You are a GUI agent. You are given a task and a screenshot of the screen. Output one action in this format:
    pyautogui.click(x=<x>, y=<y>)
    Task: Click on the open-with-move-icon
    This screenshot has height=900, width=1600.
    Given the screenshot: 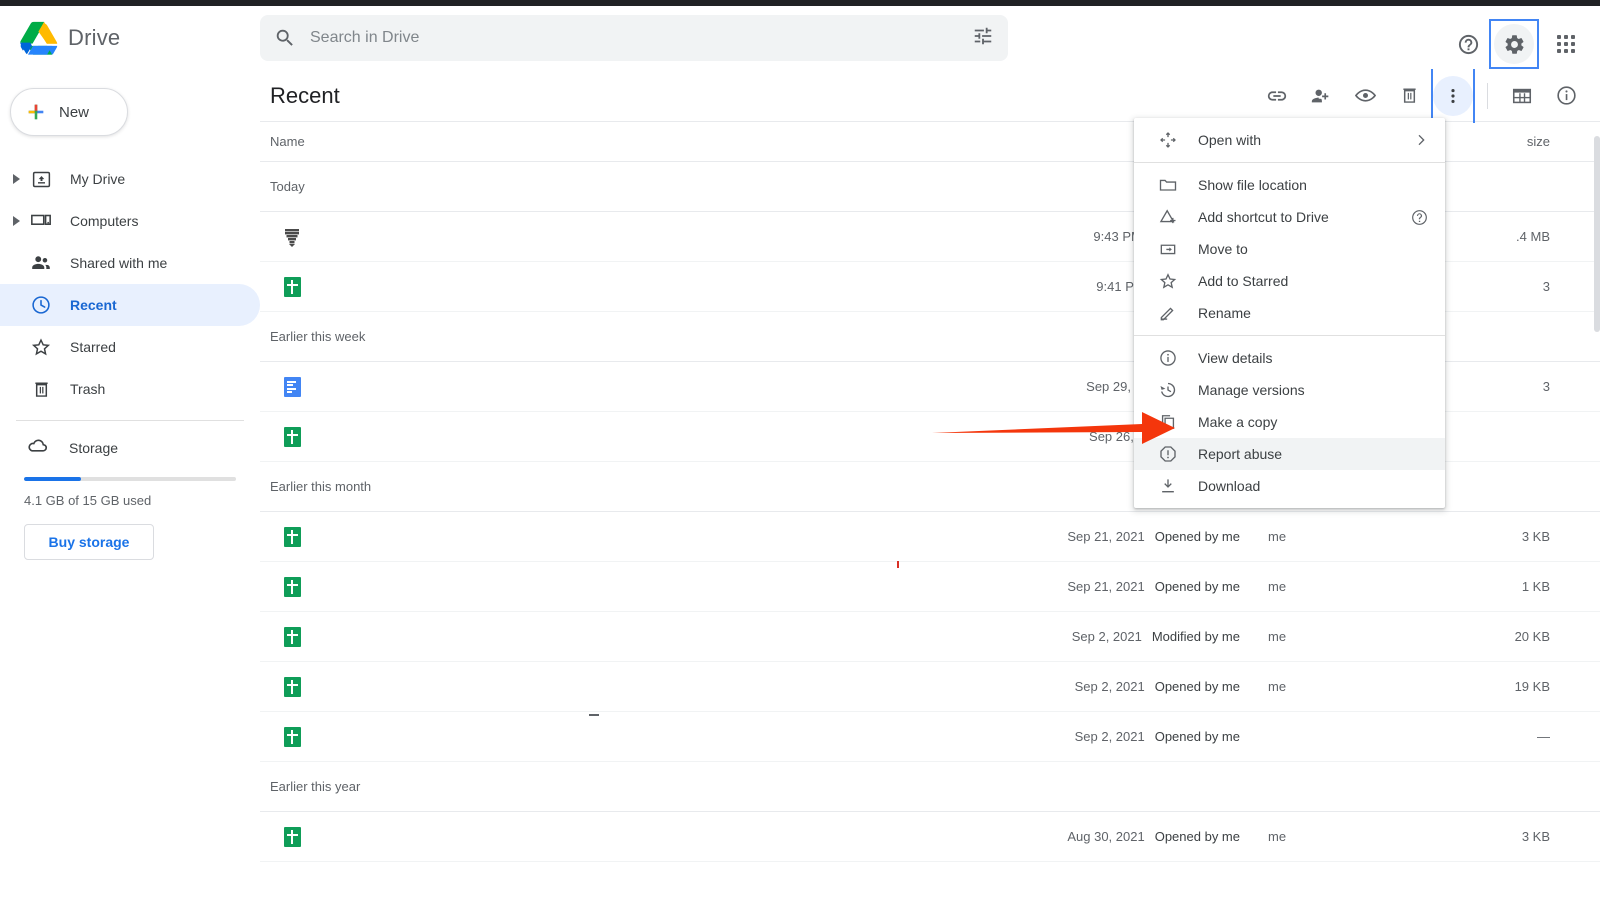 What is the action you would take?
    pyautogui.click(x=1168, y=140)
    